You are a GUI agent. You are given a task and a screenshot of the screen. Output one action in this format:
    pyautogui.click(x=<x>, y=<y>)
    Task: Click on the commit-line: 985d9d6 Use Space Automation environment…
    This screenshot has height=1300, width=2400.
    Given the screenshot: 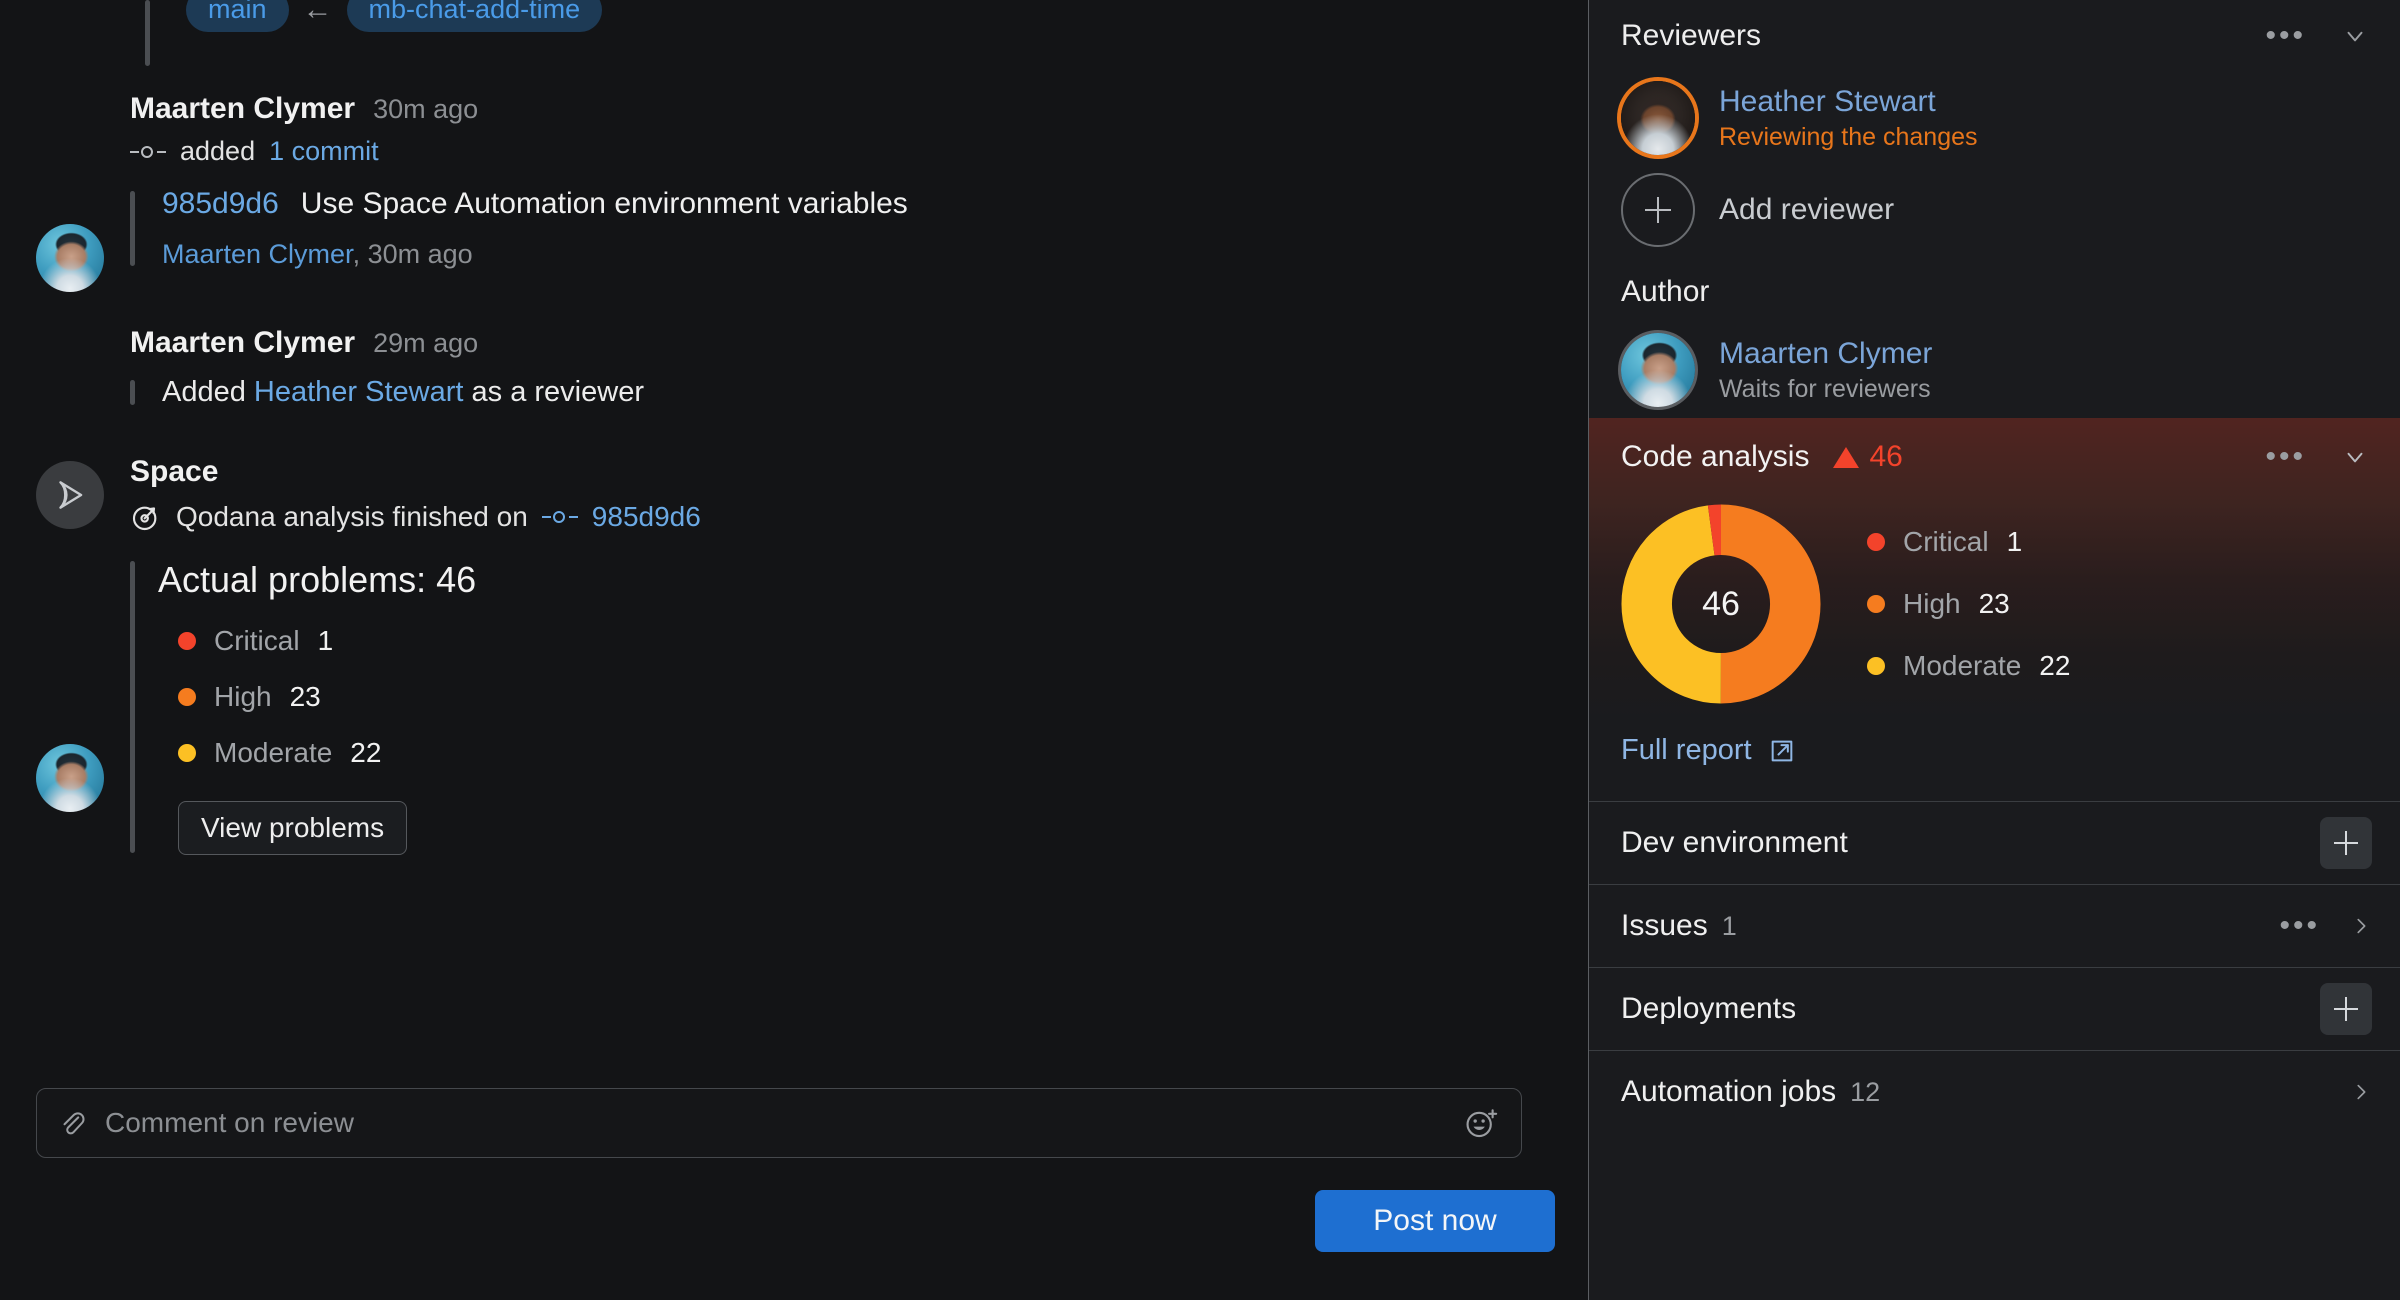 What is the action you would take?
    pyautogui.click(x=875, y=204)
    